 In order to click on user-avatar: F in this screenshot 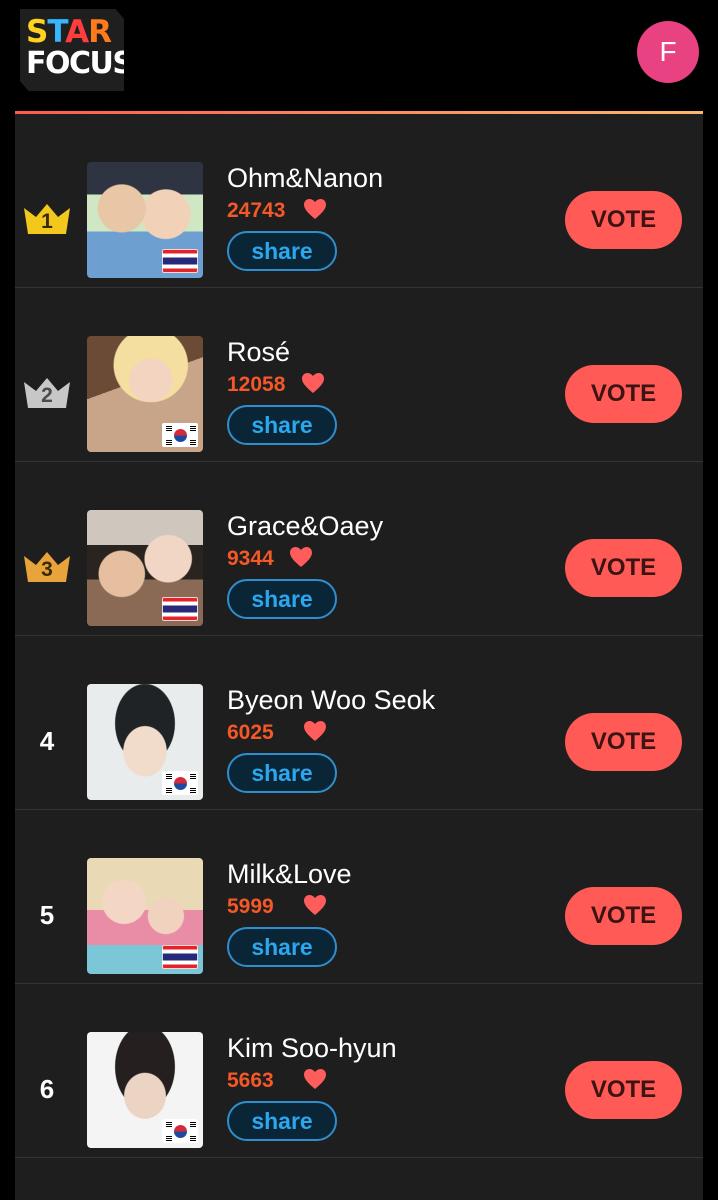, I will do `click(668, 52)`.